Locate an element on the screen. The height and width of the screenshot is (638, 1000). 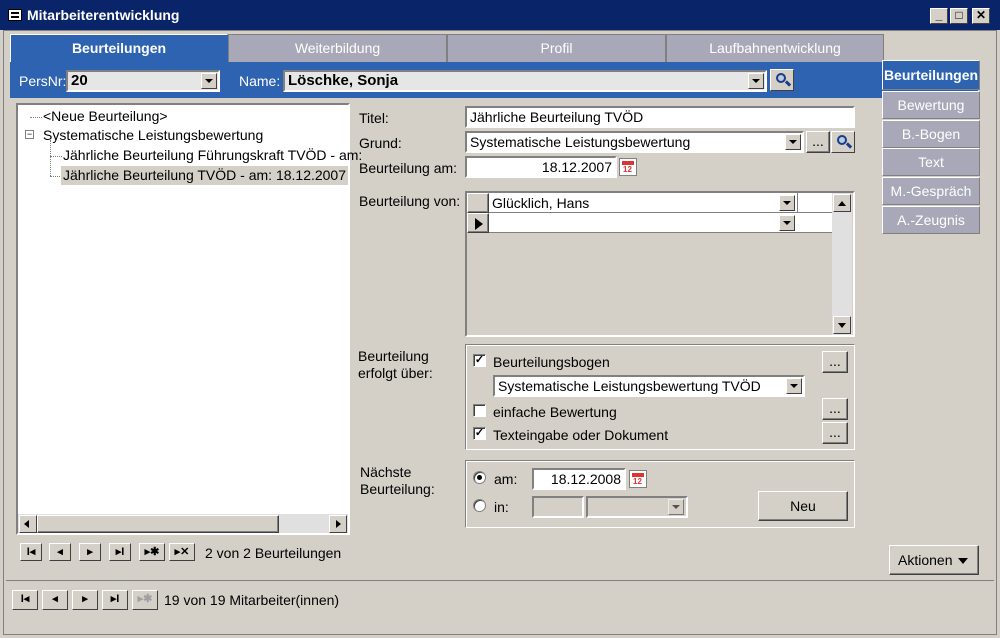
scroll-down-button is located at coordinates (842, 325).